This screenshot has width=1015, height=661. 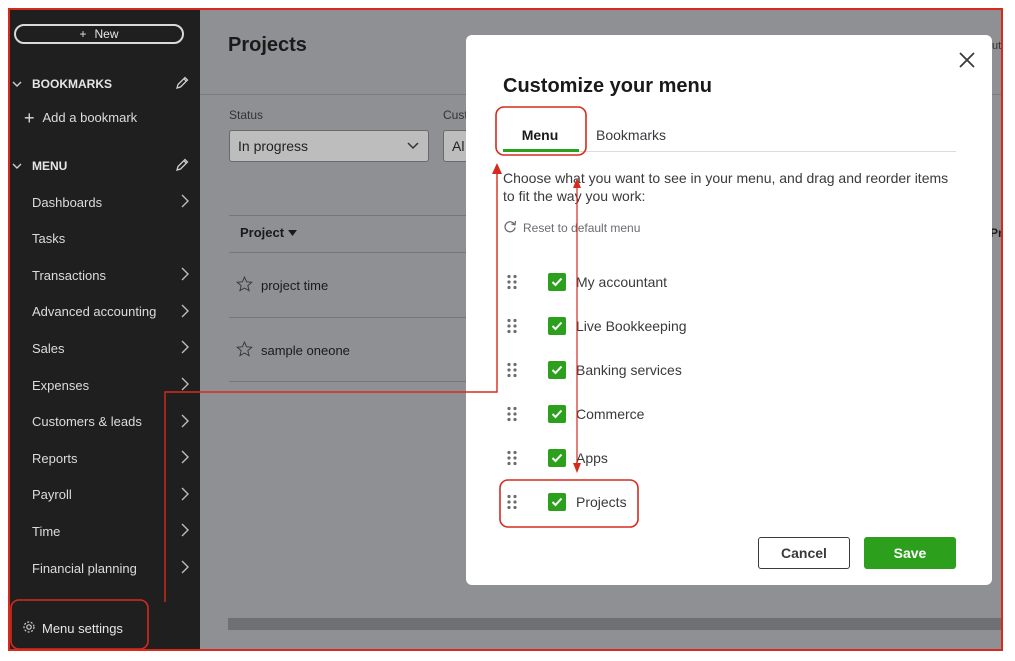 What do you see at coordinates (106, 34) in the screenshot?
I see `new-button-label: New` at bounding box center [106, 34].